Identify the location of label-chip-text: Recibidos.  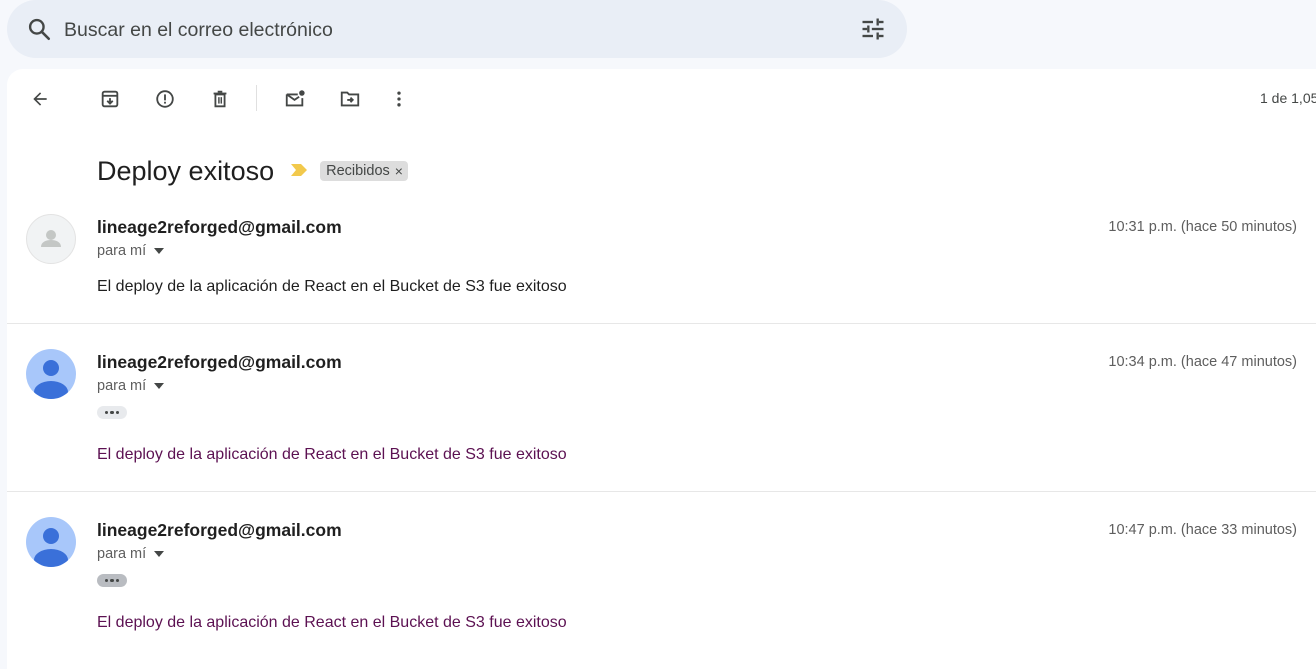
(358, 171).